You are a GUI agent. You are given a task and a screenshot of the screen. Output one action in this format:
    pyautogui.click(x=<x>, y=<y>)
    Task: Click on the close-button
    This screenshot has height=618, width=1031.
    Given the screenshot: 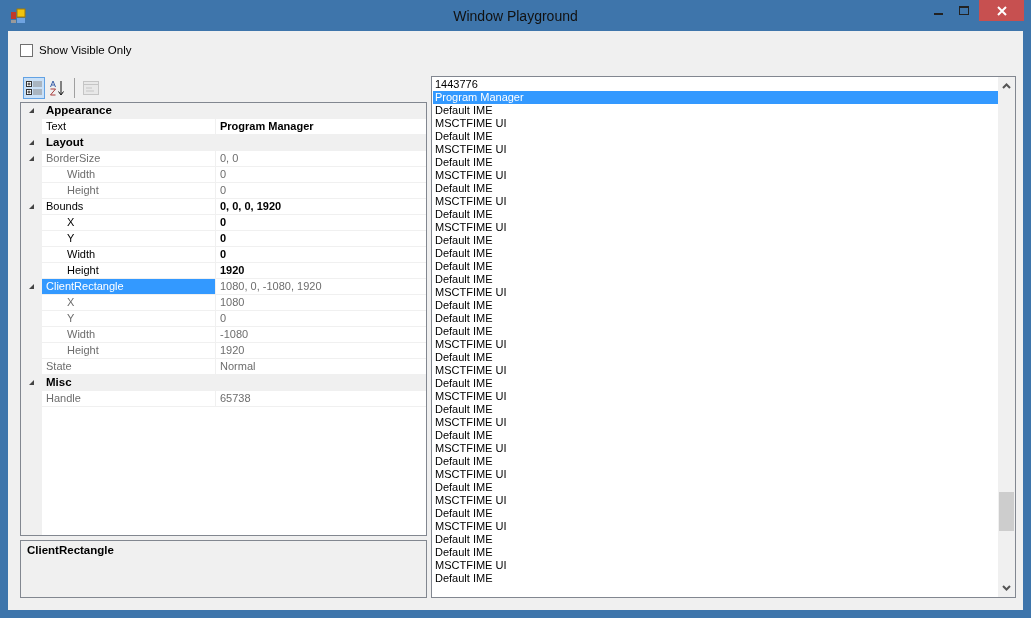 What is the action you would take?
    pyautogui.click(x=1001, y=10)
    